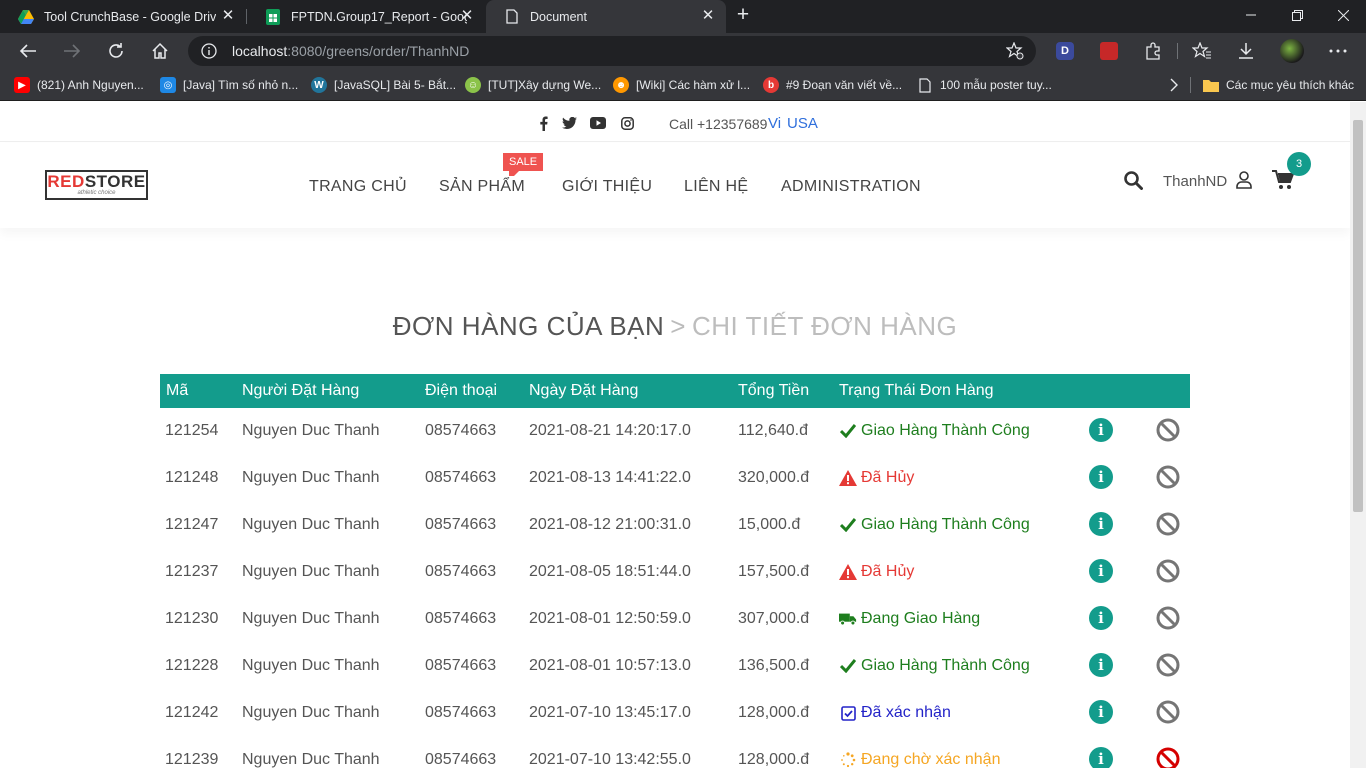 The image size is (1366, 768). Describe the element at coordinates (621, 85) in the screenshot. I see `avatar-icon: ☻` at that location.